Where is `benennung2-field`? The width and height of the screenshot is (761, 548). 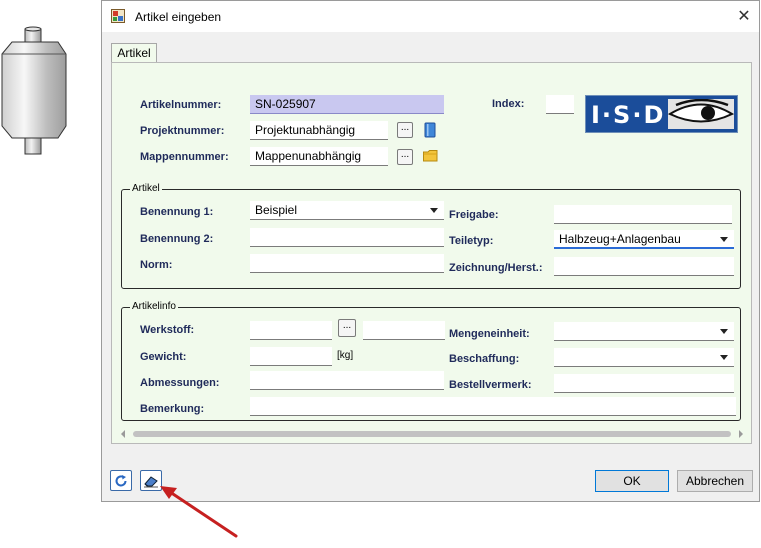 benennung2-field is located at coordinates (347, 237).